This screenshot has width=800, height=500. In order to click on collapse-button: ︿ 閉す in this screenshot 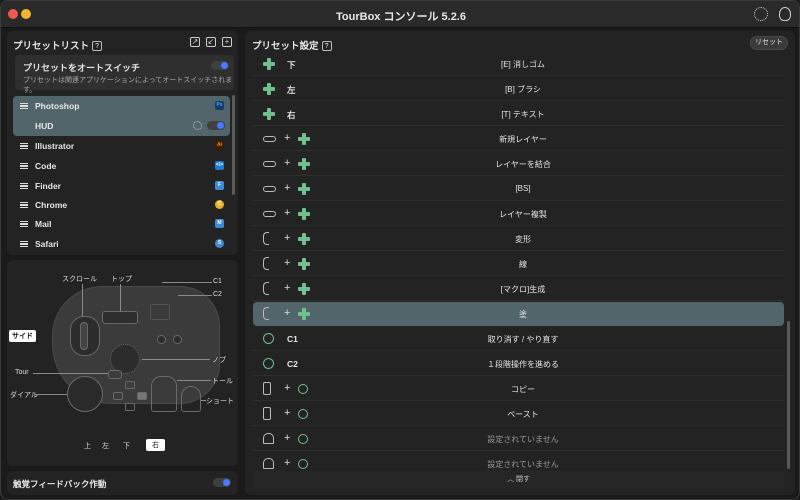, I will do `click(518, 480)`.